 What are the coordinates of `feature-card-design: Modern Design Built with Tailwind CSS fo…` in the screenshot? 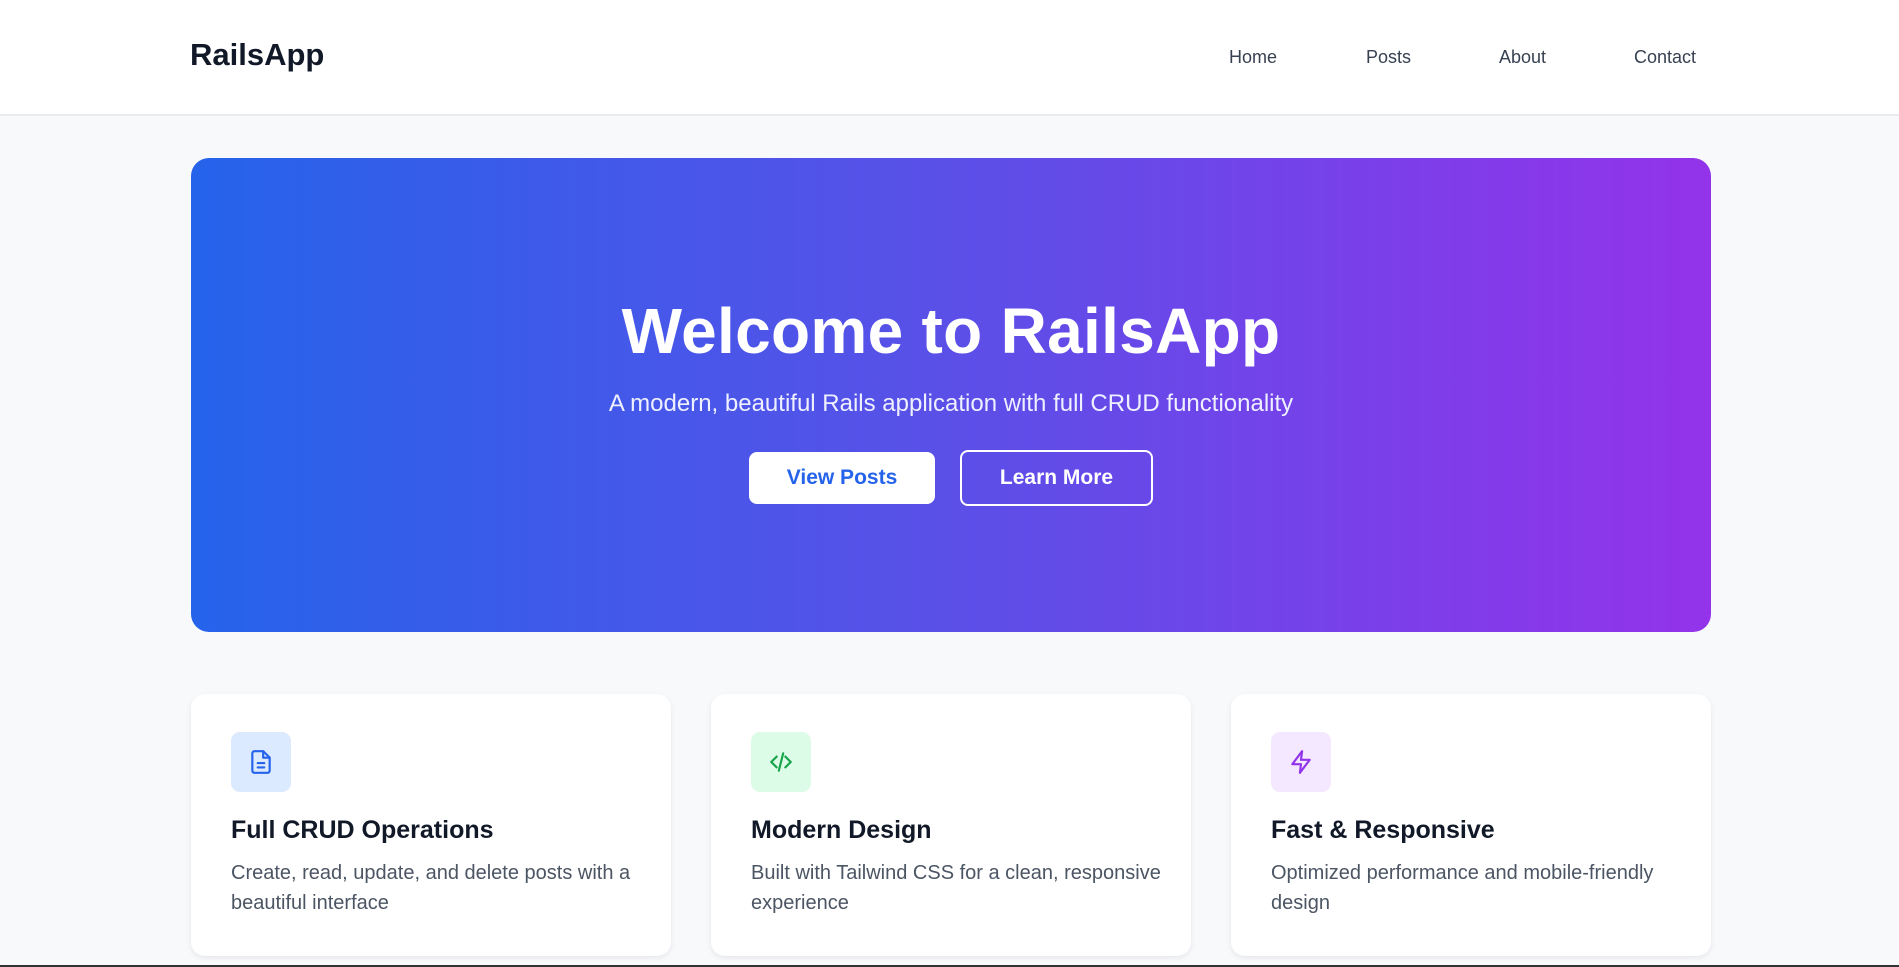 It's located at (951, 825).